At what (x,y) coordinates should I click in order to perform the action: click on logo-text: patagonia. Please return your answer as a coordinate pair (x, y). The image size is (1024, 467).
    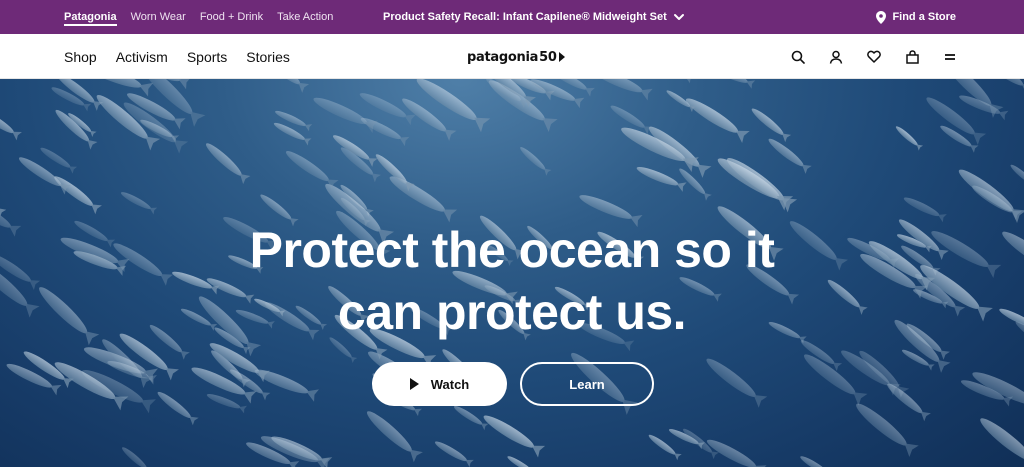
    Looking at the image, I should click on (503, 57).